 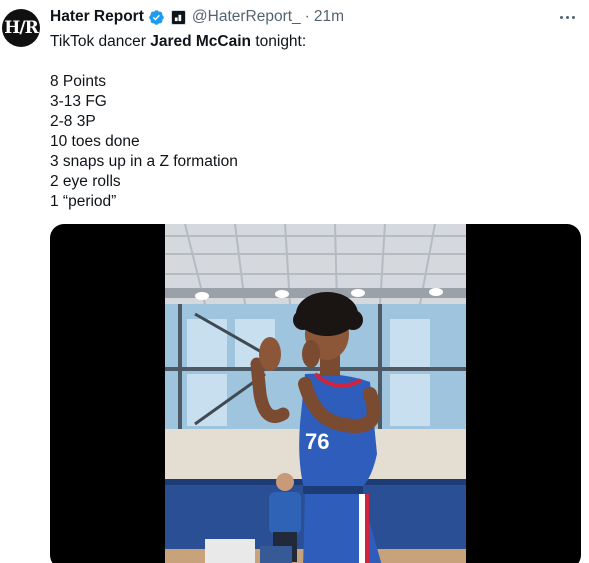 What do you see at coordinates (78, 101) in the screenshot?
I see `stat-line: 3-13 FG` at bounding box center [78, 101].